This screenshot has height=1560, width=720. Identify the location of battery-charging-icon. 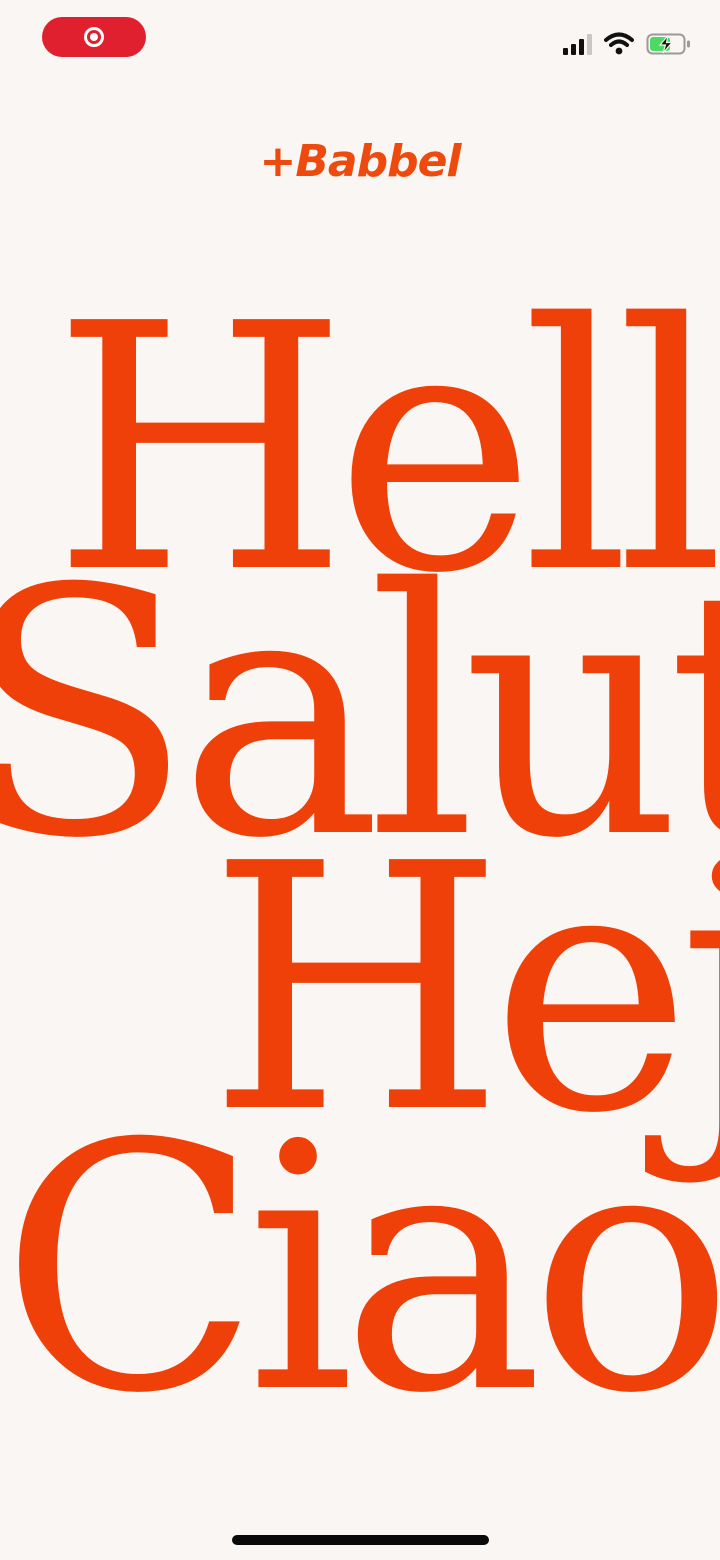
(668, 44).